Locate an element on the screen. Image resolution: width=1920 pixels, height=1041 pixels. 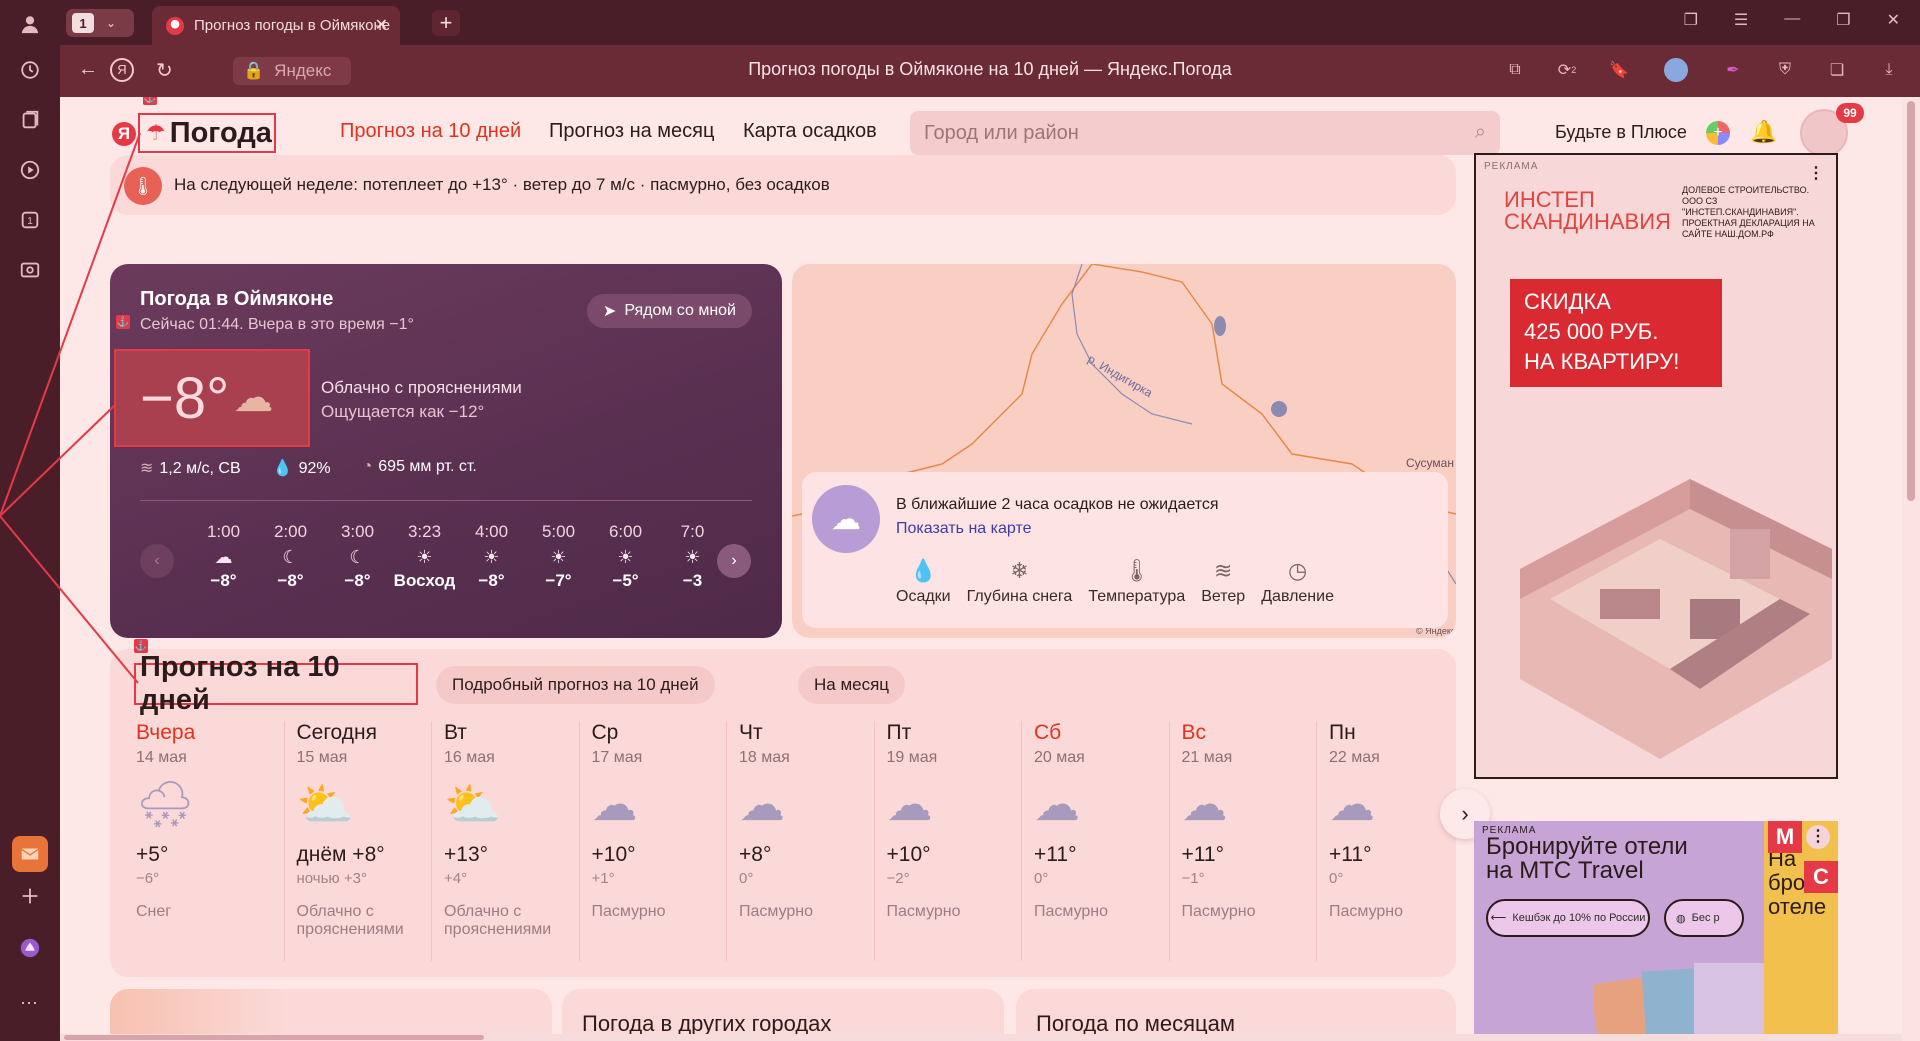
browser-tab: Прогноз погоды в Оймяконе ✕ is located at coordinates (276, 25).